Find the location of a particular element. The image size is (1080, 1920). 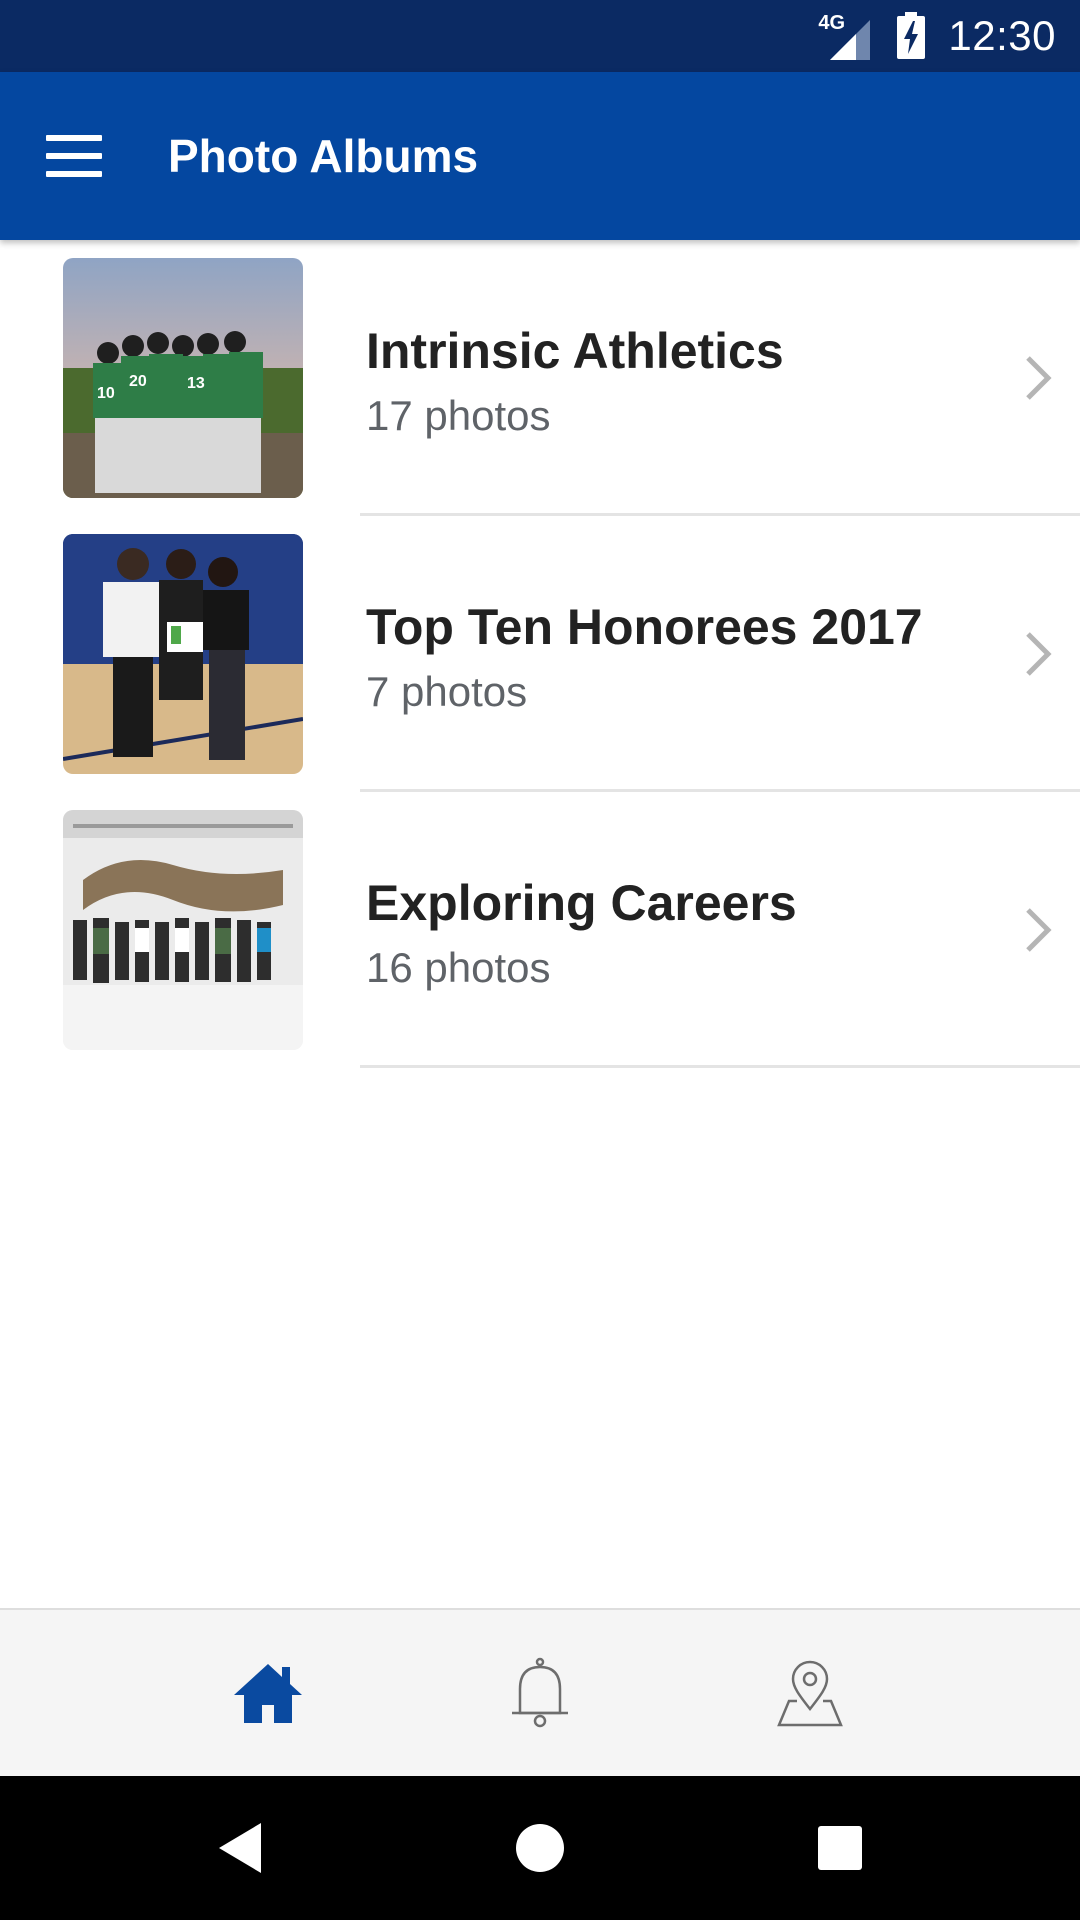

signal-icon: 4G is located at coordinates (846, 36).